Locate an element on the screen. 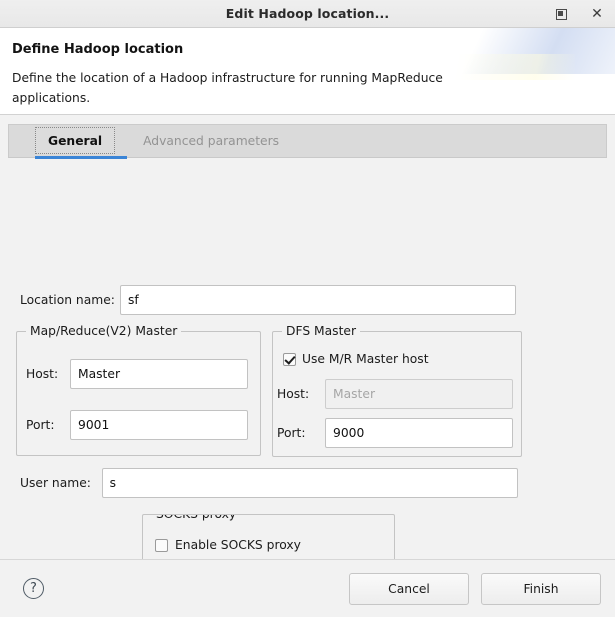 The image size is (615, 617). mapreduce-host-row: Host: is located at coordinates (137, 374).